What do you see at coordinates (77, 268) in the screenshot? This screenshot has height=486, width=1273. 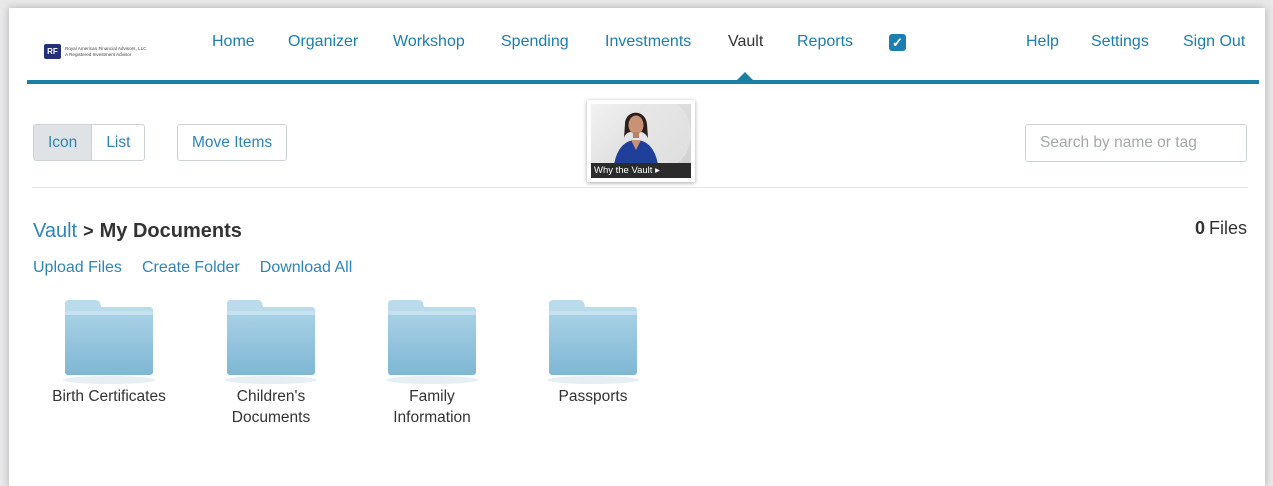 I see `upload-files-link: Upload Files` at bounding box center [77, 268].